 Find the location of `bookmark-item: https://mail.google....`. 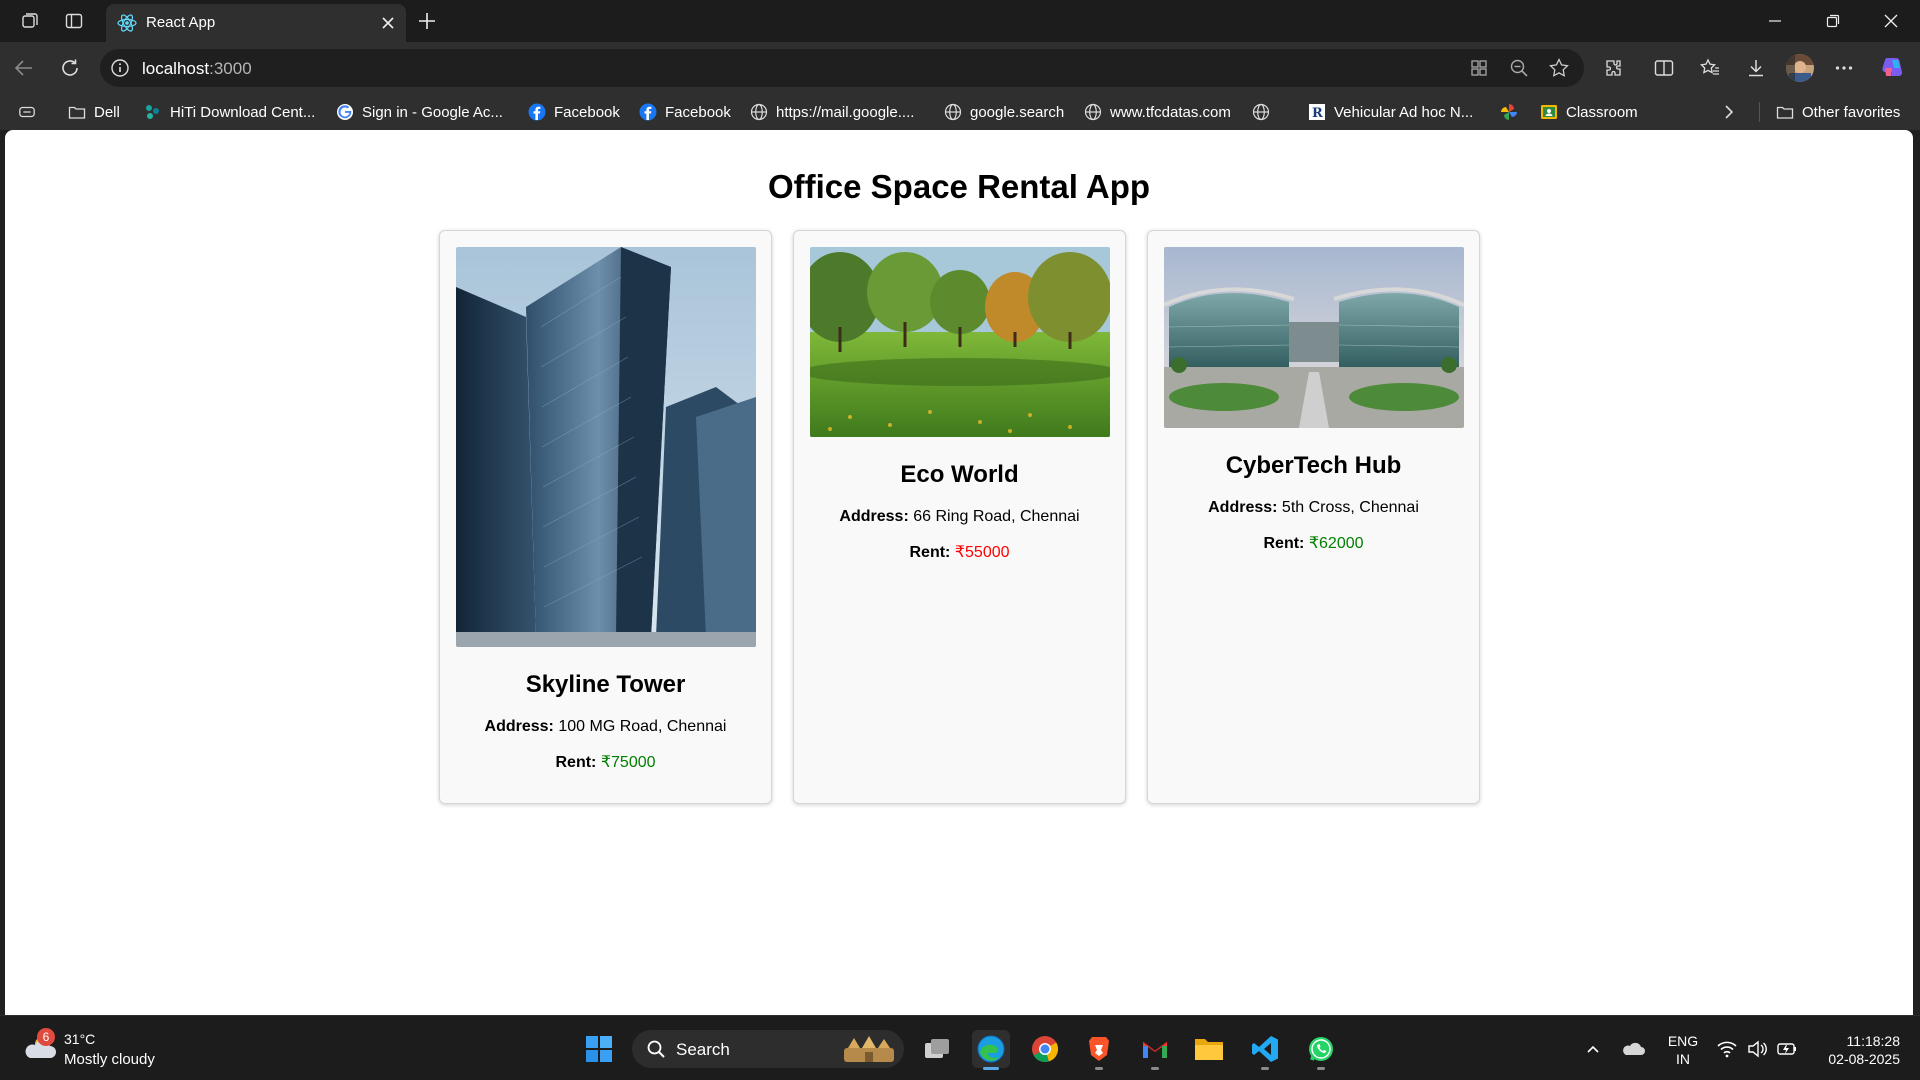

bookmark-item: https://mail.google.... is located at coordinates (832, 112).